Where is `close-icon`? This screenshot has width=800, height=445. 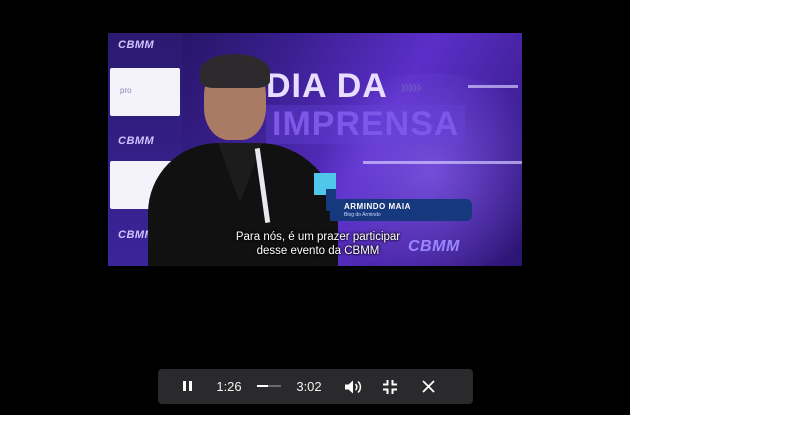
close-icon is located at coordinates (428, 386).